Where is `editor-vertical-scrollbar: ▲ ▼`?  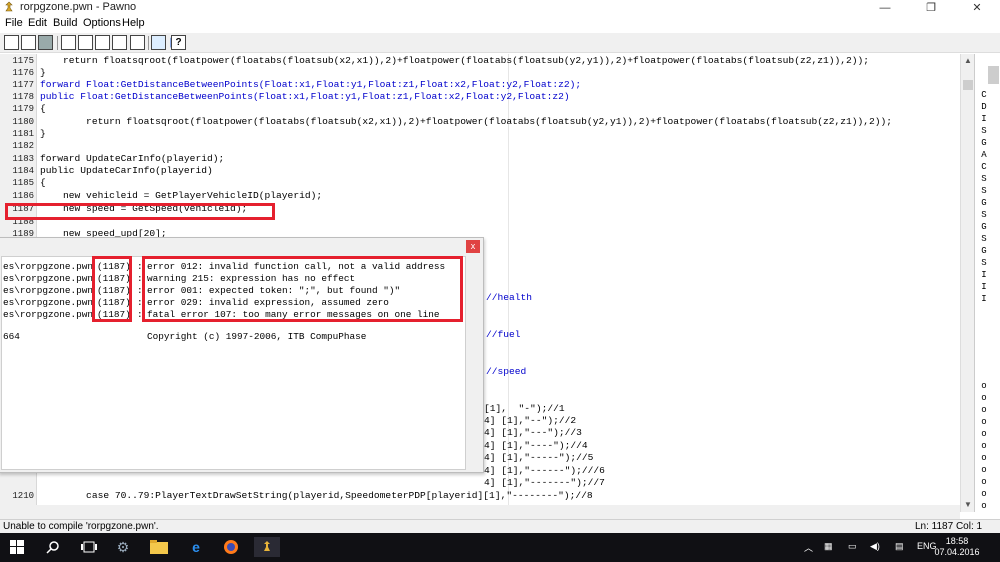
editor-vertical-scrollbar: ▲ ▼ is located at coordinates (967, 283).